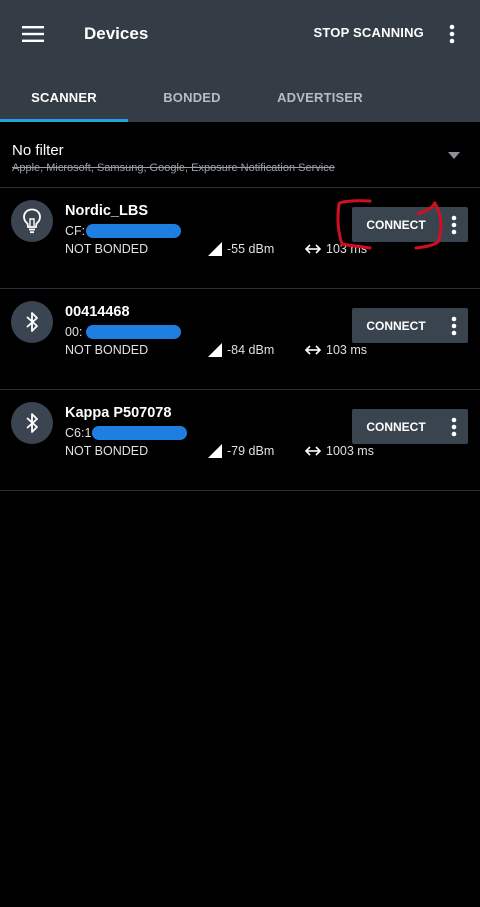 The image size is (480, 907). I want to click on rssi-value: -84 dBm, so click(241, 350).